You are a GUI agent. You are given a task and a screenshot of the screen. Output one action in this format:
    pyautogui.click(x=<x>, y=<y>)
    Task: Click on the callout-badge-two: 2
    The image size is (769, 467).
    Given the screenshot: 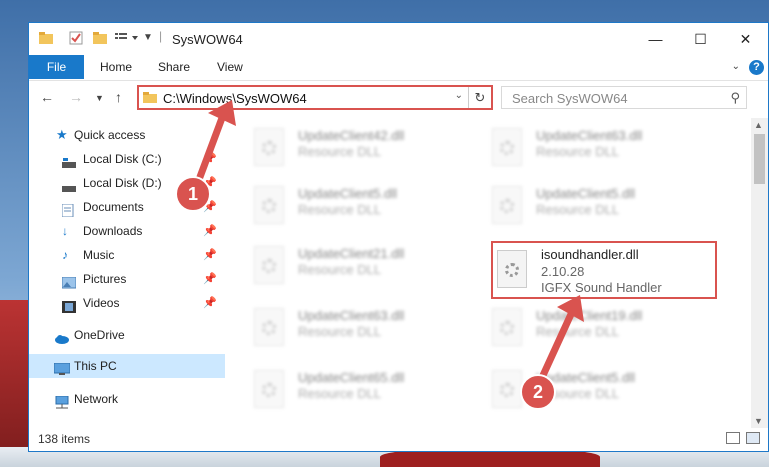 What is the action you would take?
    pyautogui.click(x=538, y=392)
    